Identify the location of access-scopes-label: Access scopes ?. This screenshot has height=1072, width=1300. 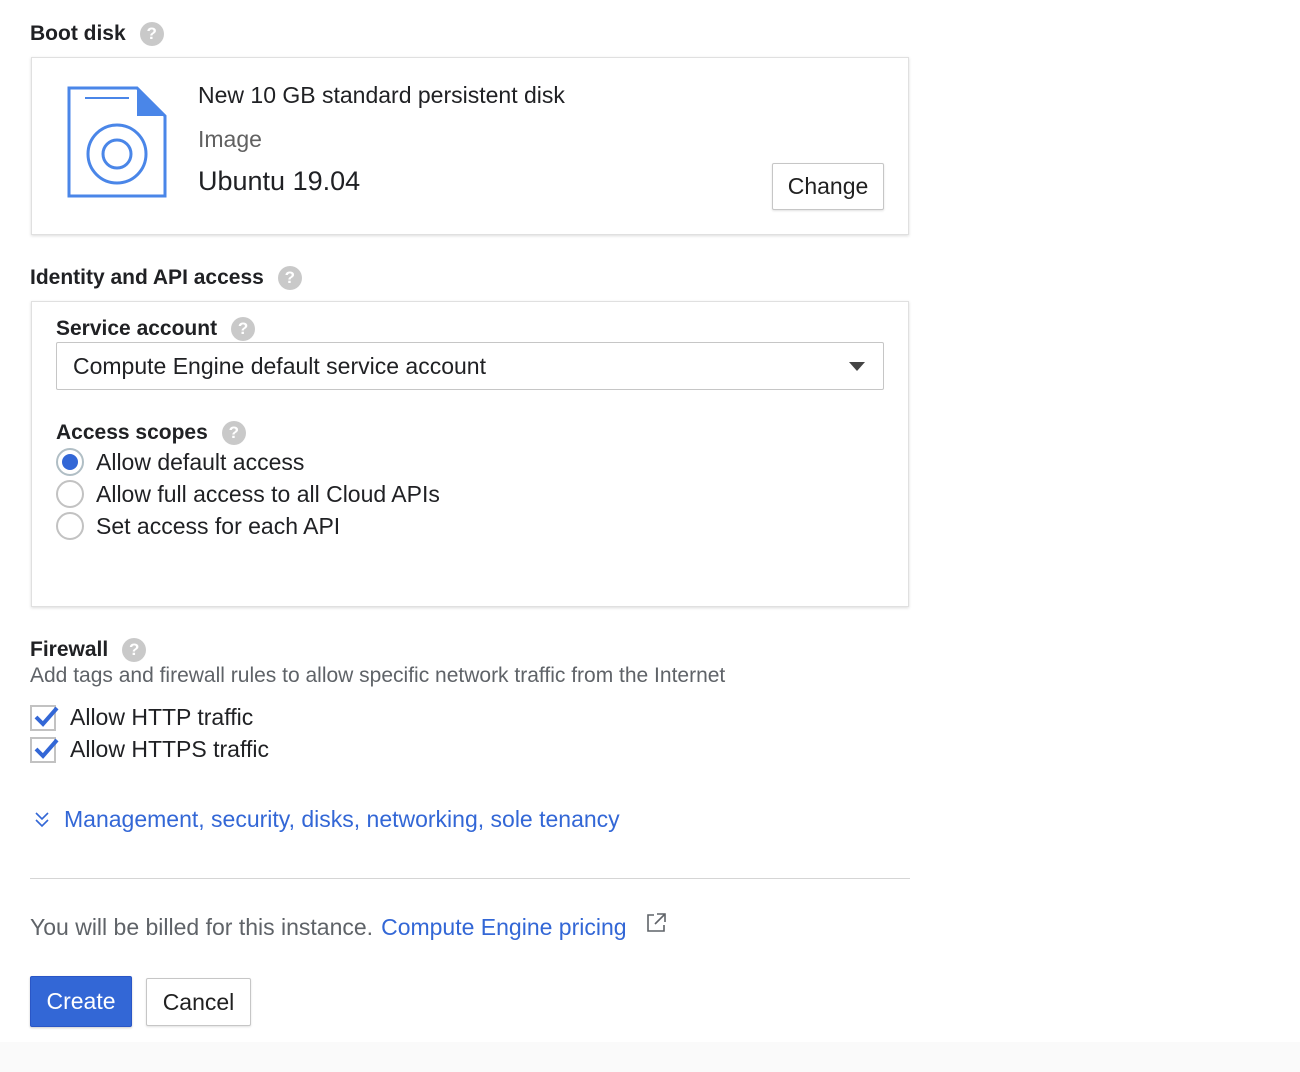
(151, 433).